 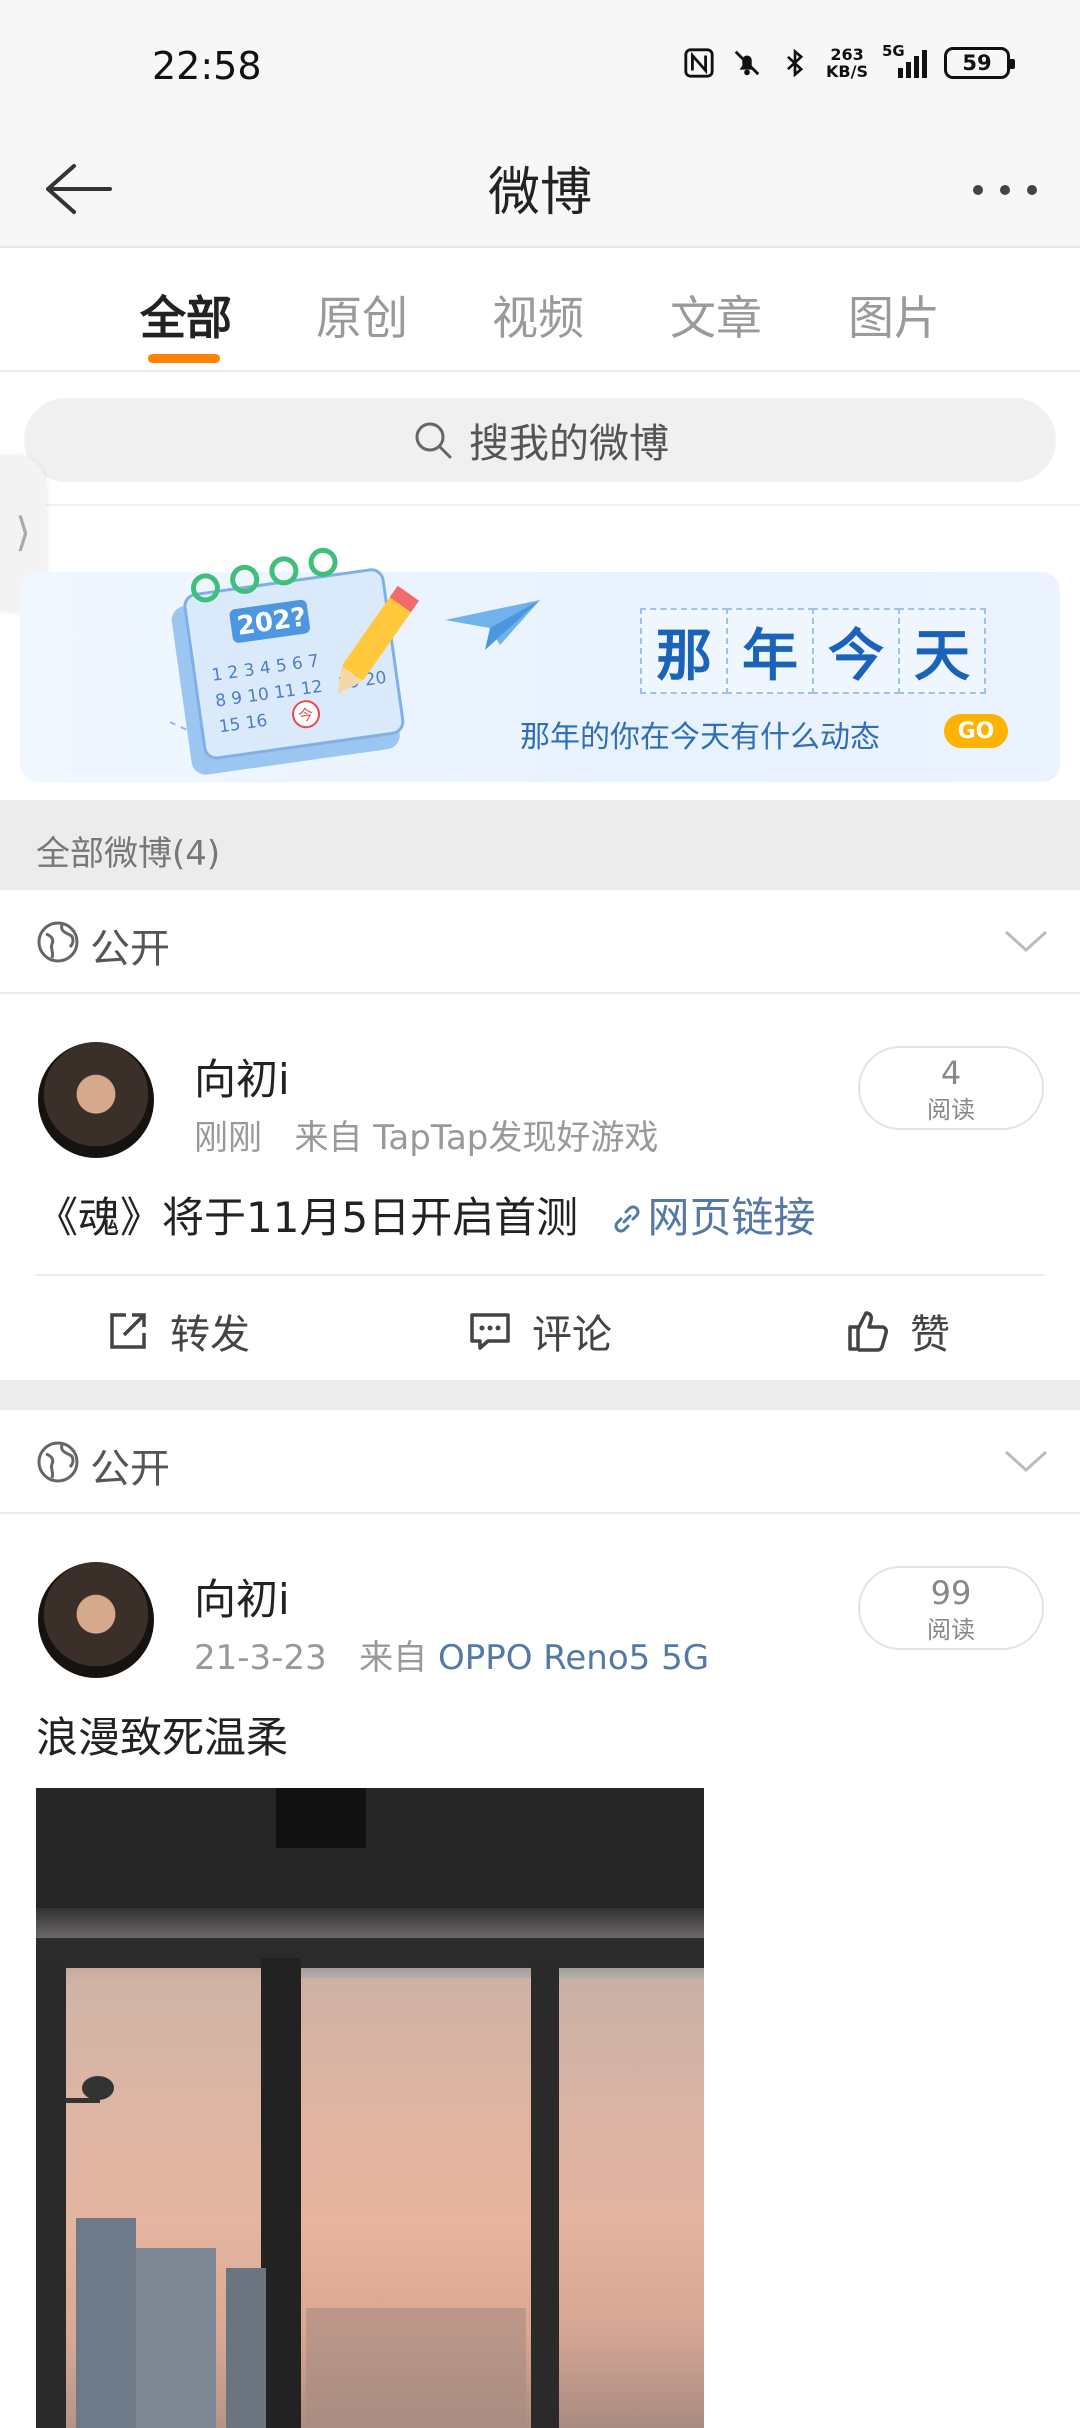 I want to click on net-speed-unit: KB/S, so click(x=847, y=71).